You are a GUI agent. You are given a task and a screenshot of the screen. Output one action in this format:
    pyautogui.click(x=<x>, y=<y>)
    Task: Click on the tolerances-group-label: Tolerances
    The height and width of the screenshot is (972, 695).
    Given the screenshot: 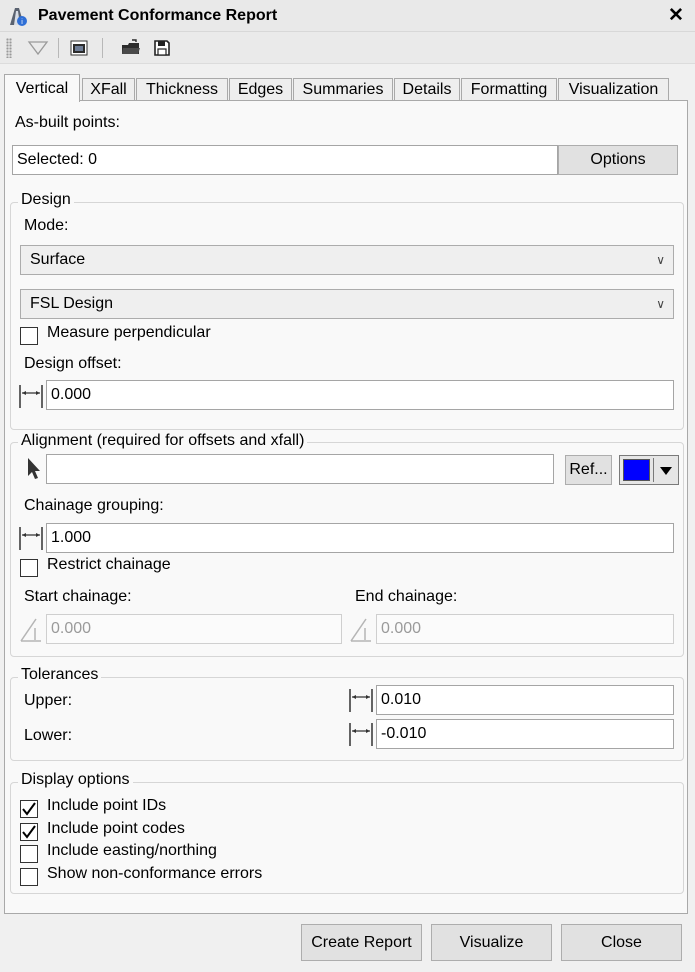 What is the action you would take?
    pyautogui.click(x=60, y=675)
    